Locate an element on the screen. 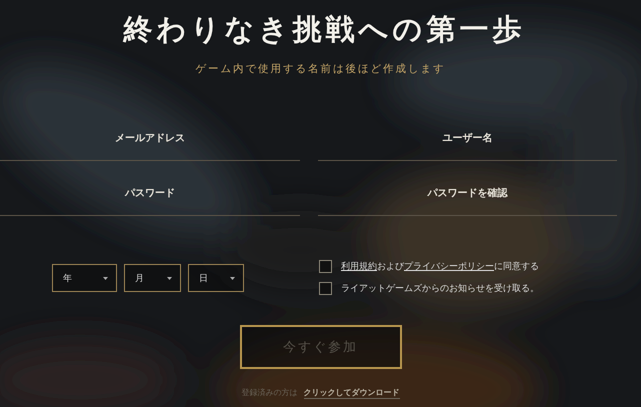  date-dropdown: 年 is located at coordinates (84, 278).